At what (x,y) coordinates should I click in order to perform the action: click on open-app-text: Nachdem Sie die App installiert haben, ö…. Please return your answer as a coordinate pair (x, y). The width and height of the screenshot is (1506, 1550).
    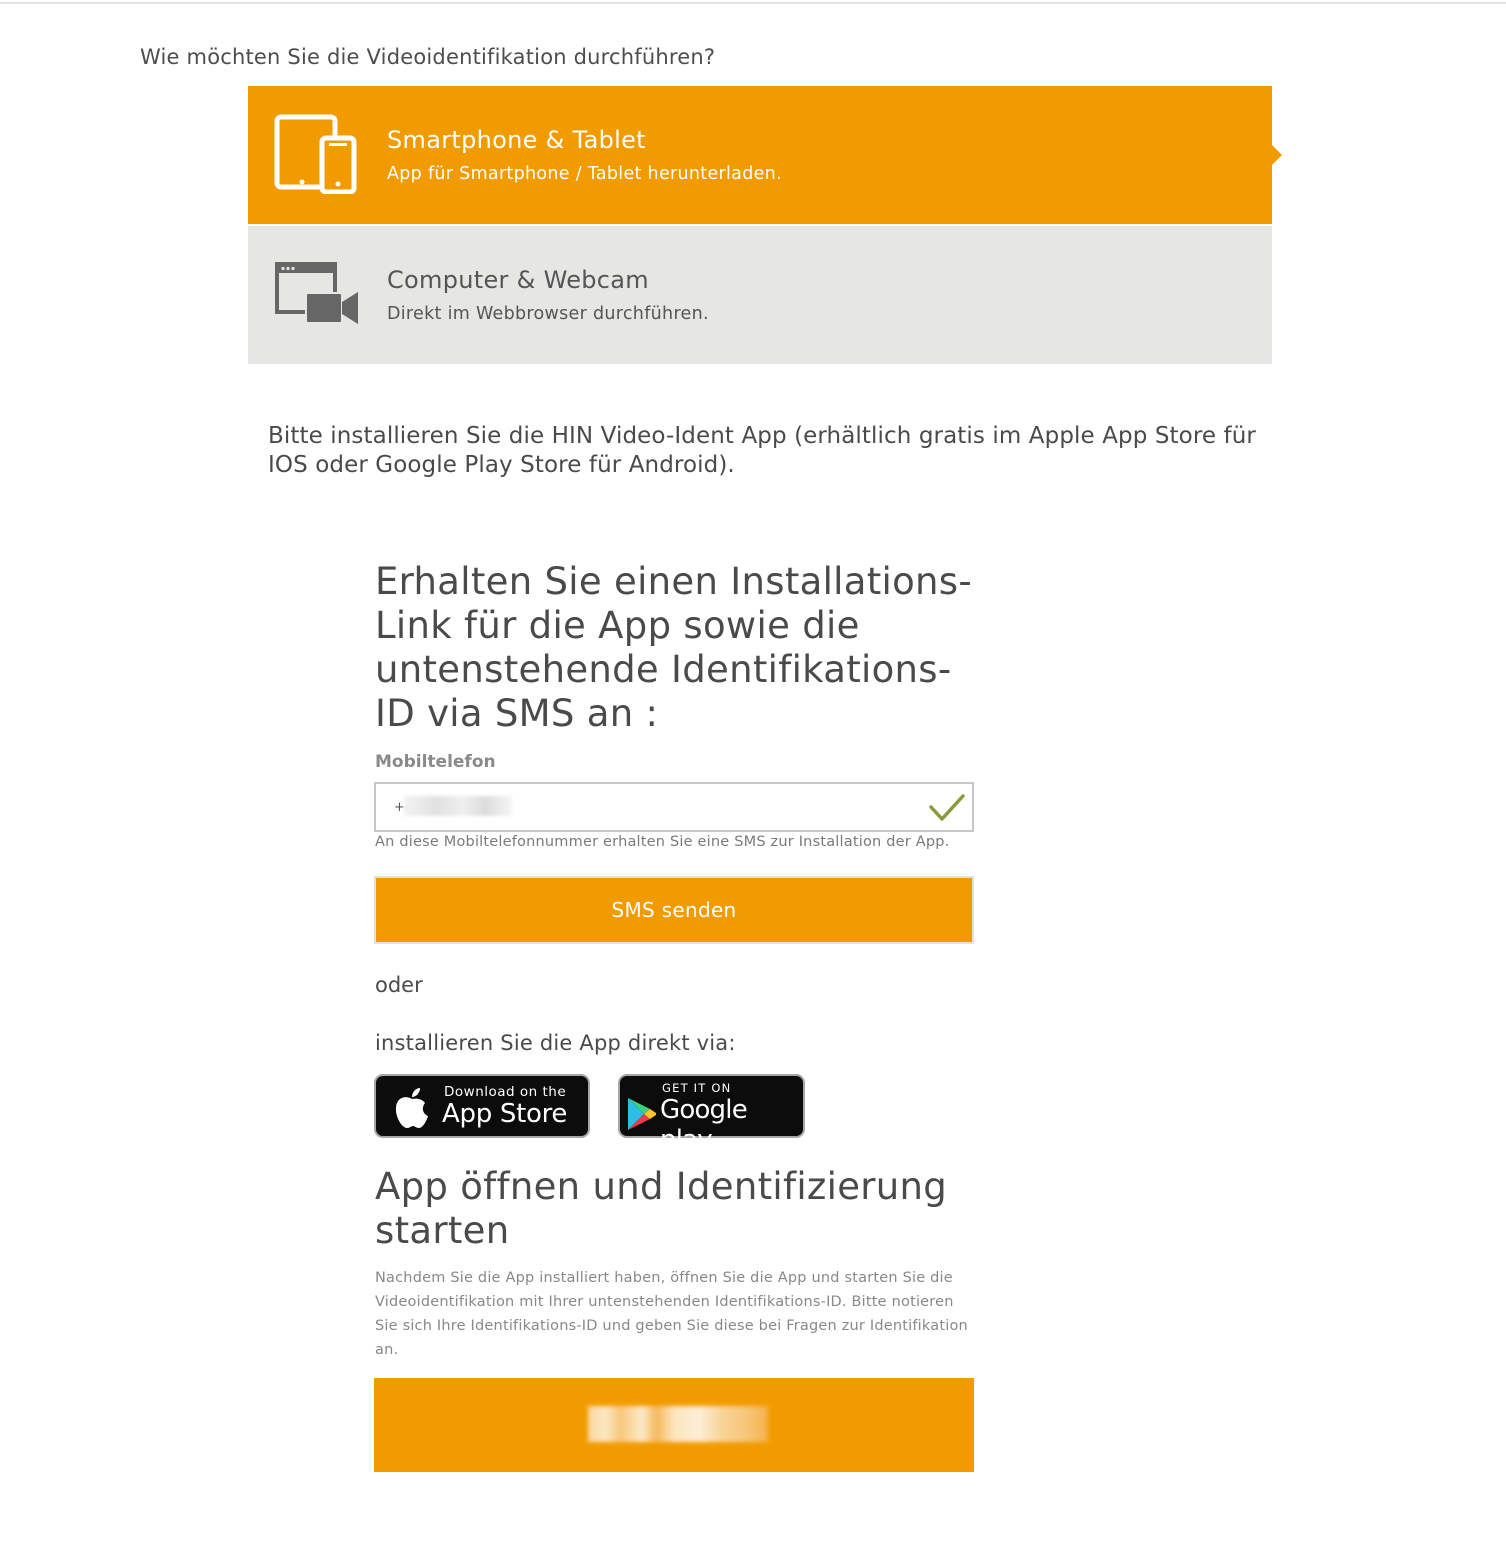
    Looking at the image, I should click on (671, 1314).